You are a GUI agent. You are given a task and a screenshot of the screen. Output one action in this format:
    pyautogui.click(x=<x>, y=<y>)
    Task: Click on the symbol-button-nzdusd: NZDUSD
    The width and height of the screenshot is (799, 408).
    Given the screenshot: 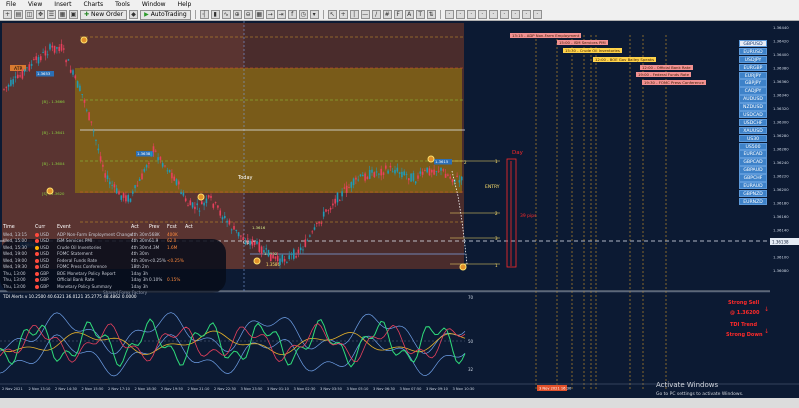 What is the action you would take?
    pyautogui.click(x=753, y=107)
    